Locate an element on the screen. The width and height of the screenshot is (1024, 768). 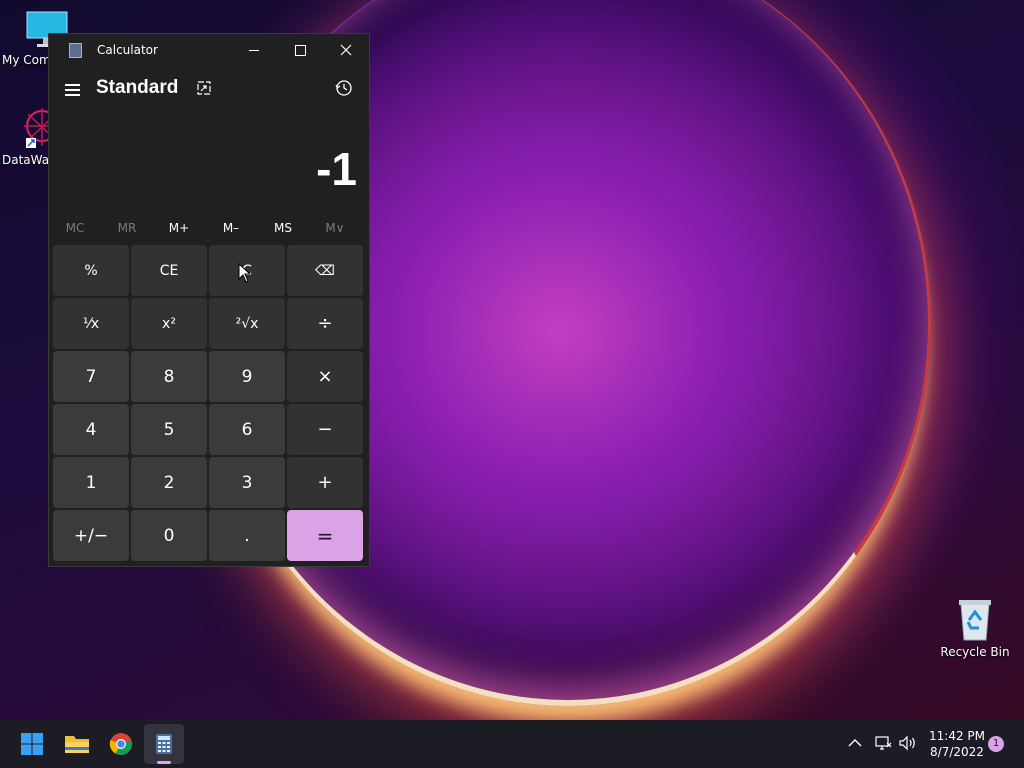
notification-badge: 1 is located at coordinates (996, 744).